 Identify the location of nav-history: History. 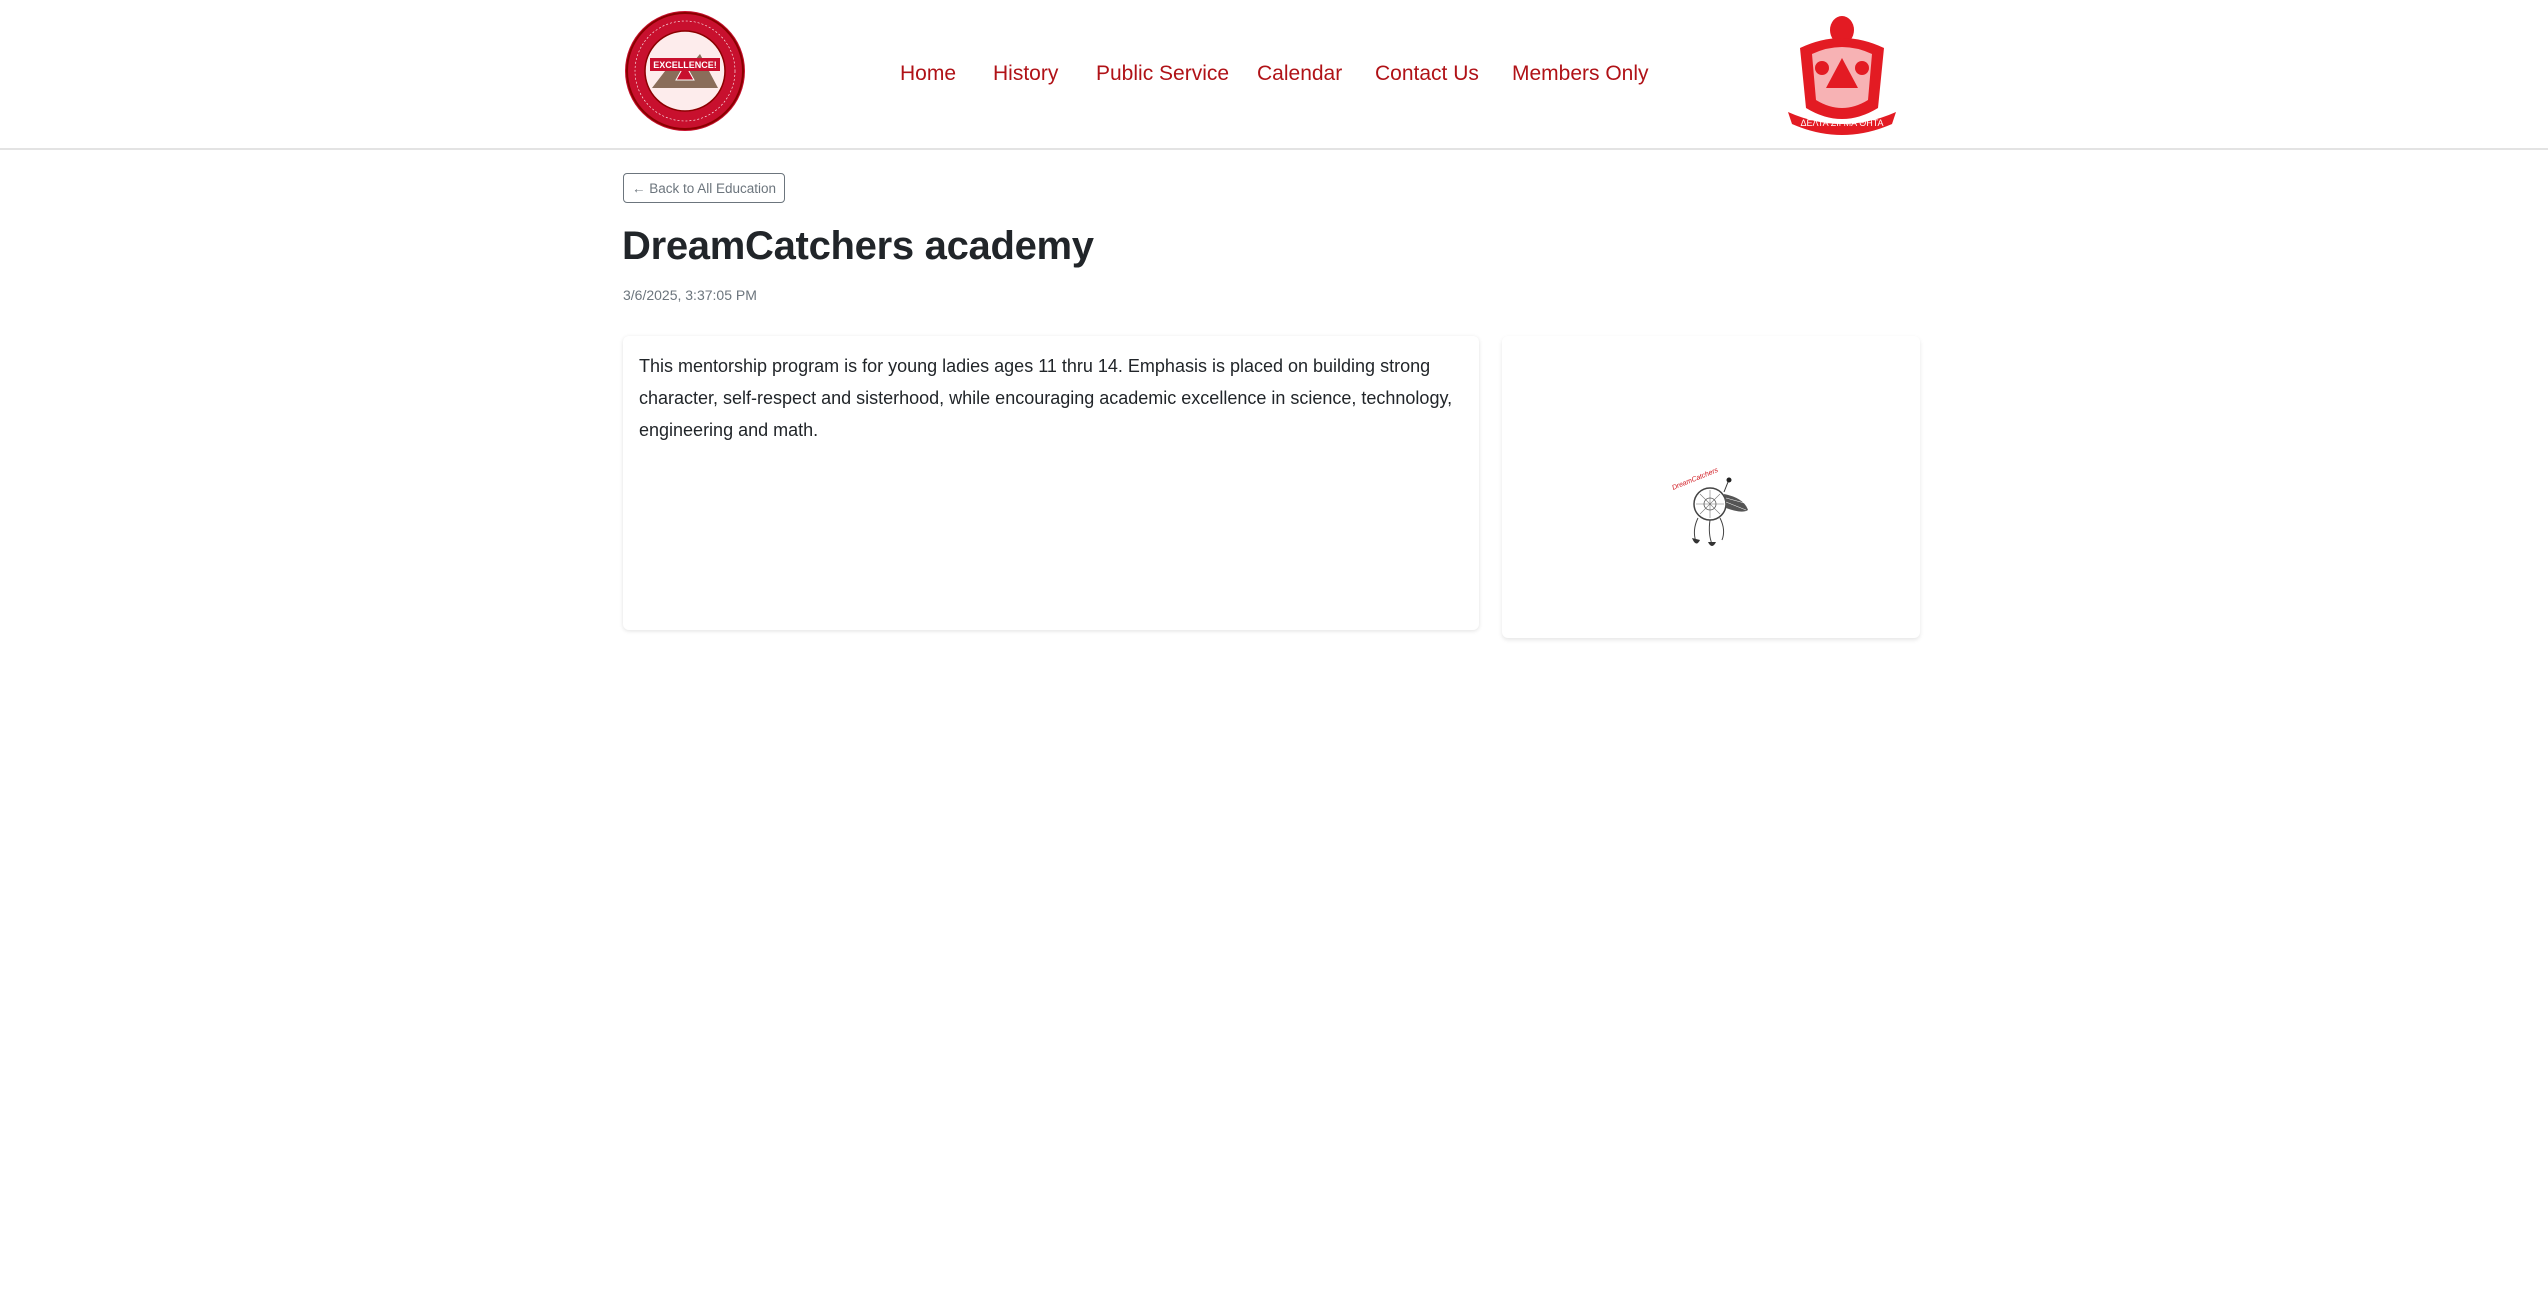
(1025, 74).